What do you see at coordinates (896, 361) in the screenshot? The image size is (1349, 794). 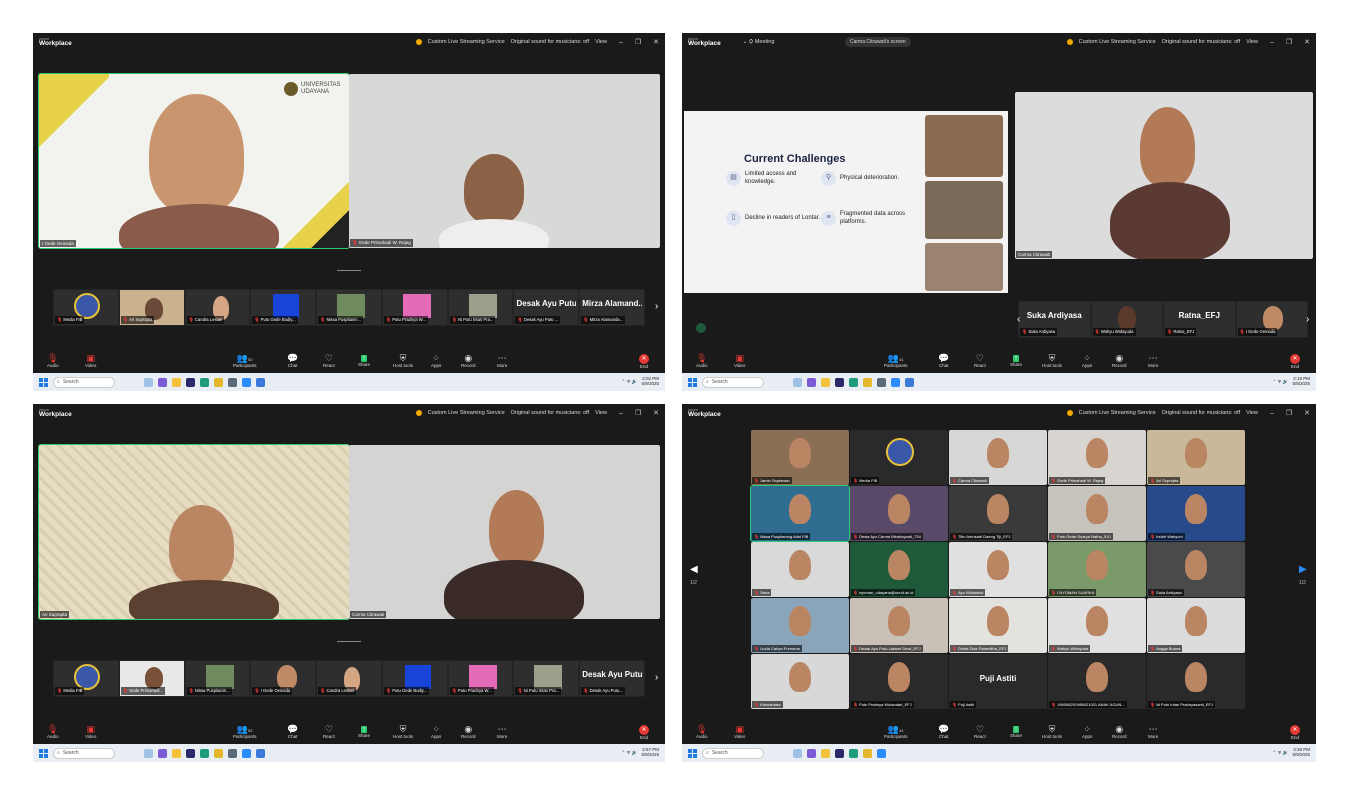 I see `participants-button: 👥41 Participants` at bounding box center [896, 361].